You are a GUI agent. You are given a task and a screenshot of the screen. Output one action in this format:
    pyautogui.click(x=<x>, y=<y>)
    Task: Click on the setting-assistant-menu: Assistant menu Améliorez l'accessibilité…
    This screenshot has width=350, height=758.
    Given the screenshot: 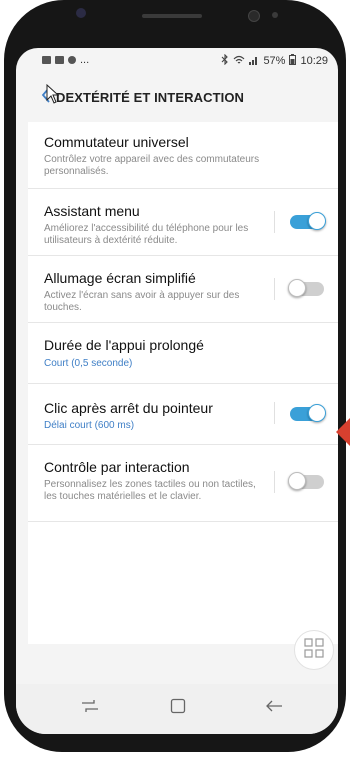 What is the action you would take?
    pyautogui.click(x=183, y=222)
    